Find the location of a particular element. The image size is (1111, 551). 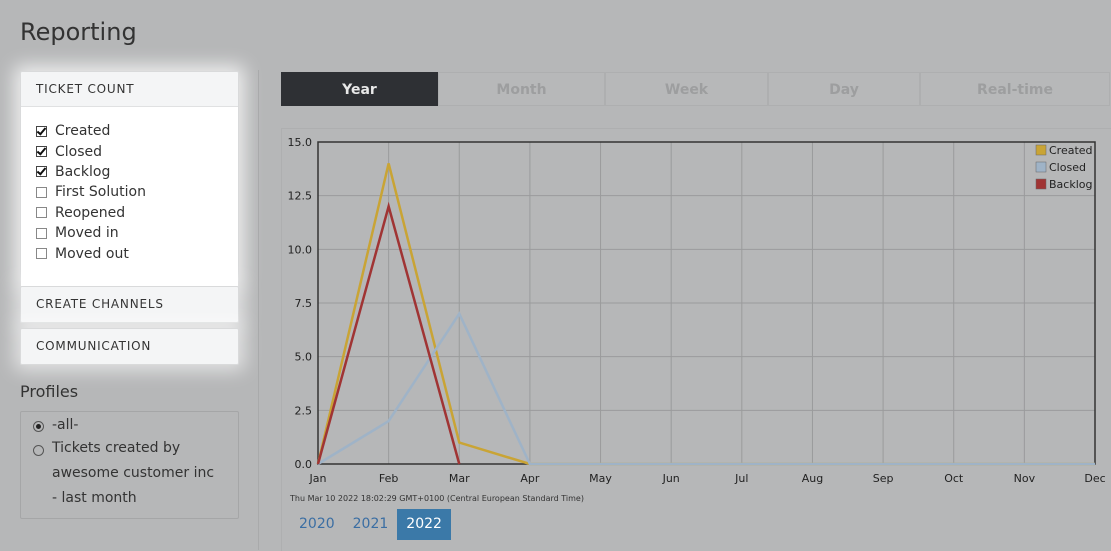

y-tick-label: 7.5 is located at coordinates (304, 303).